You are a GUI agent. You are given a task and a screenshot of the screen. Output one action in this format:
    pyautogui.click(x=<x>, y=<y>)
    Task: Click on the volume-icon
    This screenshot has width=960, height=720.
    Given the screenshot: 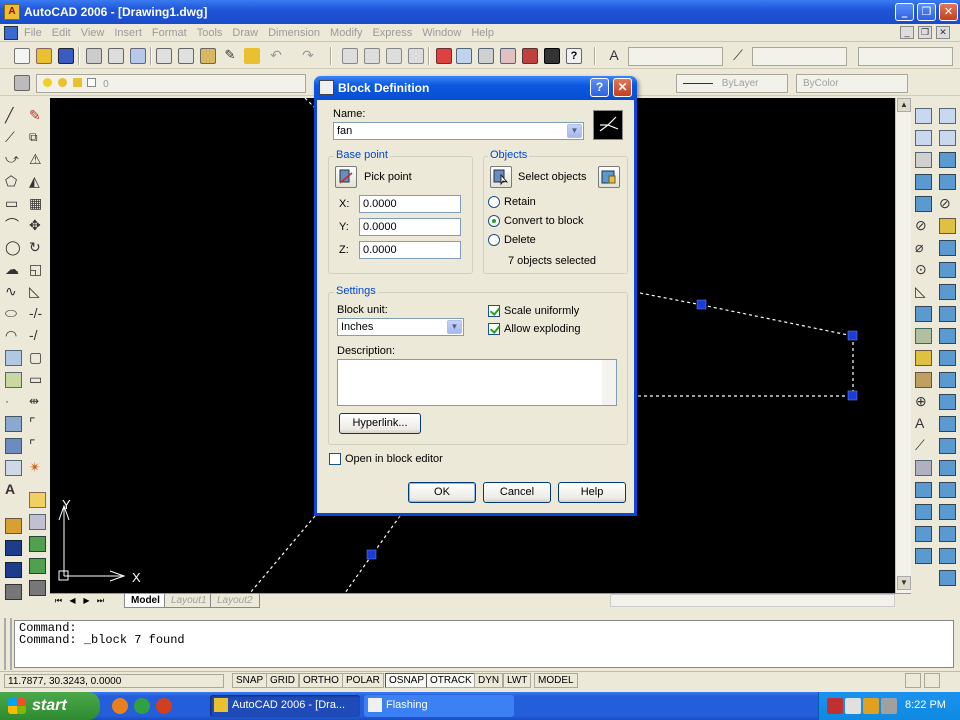 What is the action you would take?
    pyautogui.click(x=889, y=706)
    